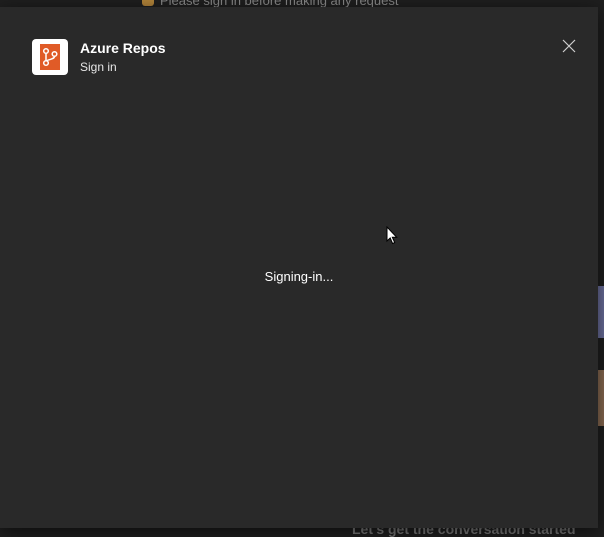 The height and width of the screenshot is (537, 604). I want to click on close-button, so click(569, 46).